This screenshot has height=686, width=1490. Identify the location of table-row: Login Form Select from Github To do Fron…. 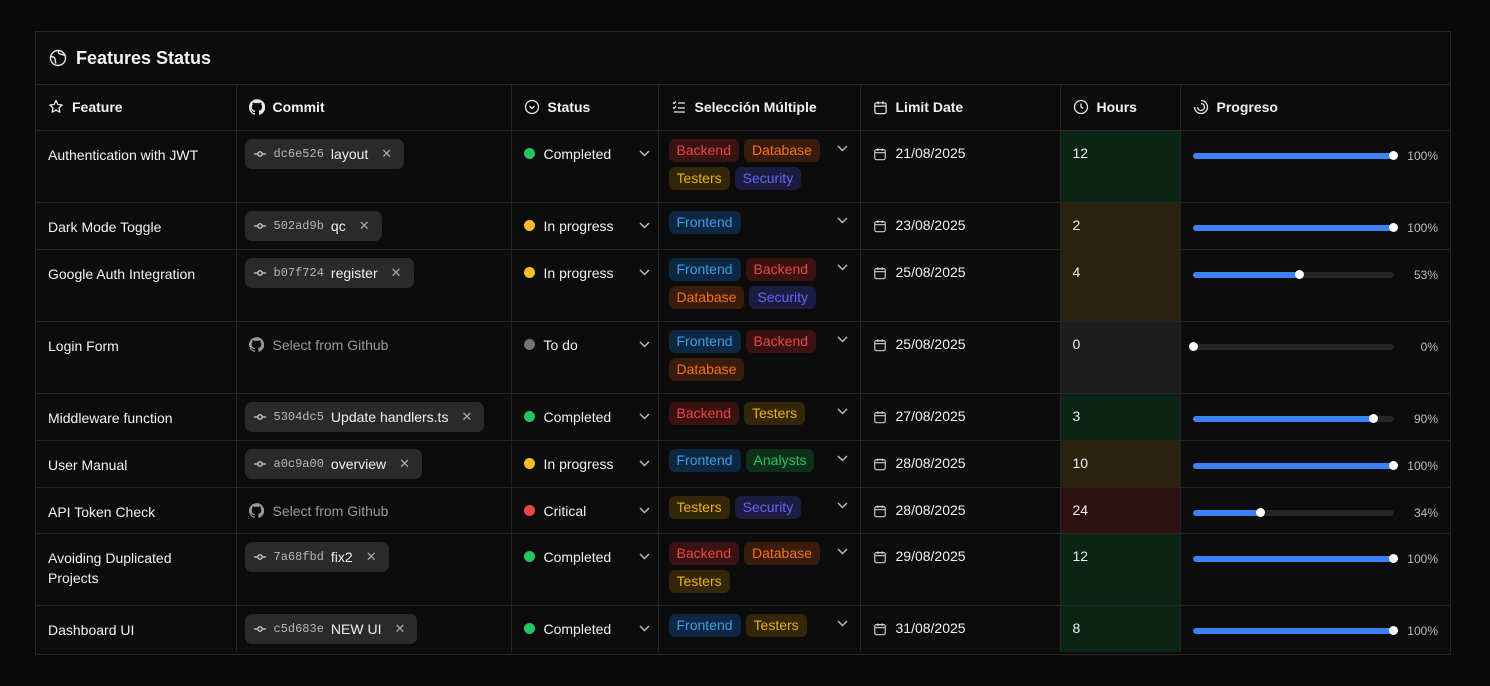
(743, 357).